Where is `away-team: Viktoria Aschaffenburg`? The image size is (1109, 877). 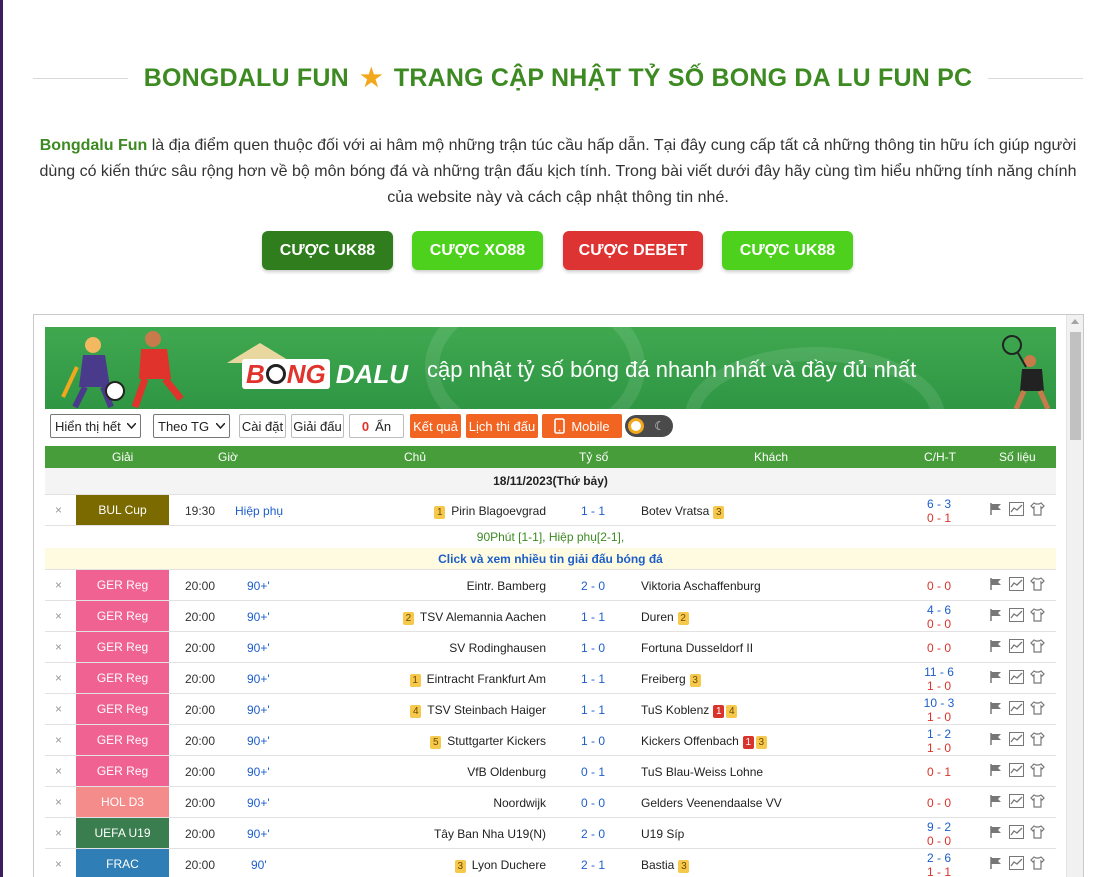 away-team: Viktoria Aschaffenburg is located at coordinates (701, 586).